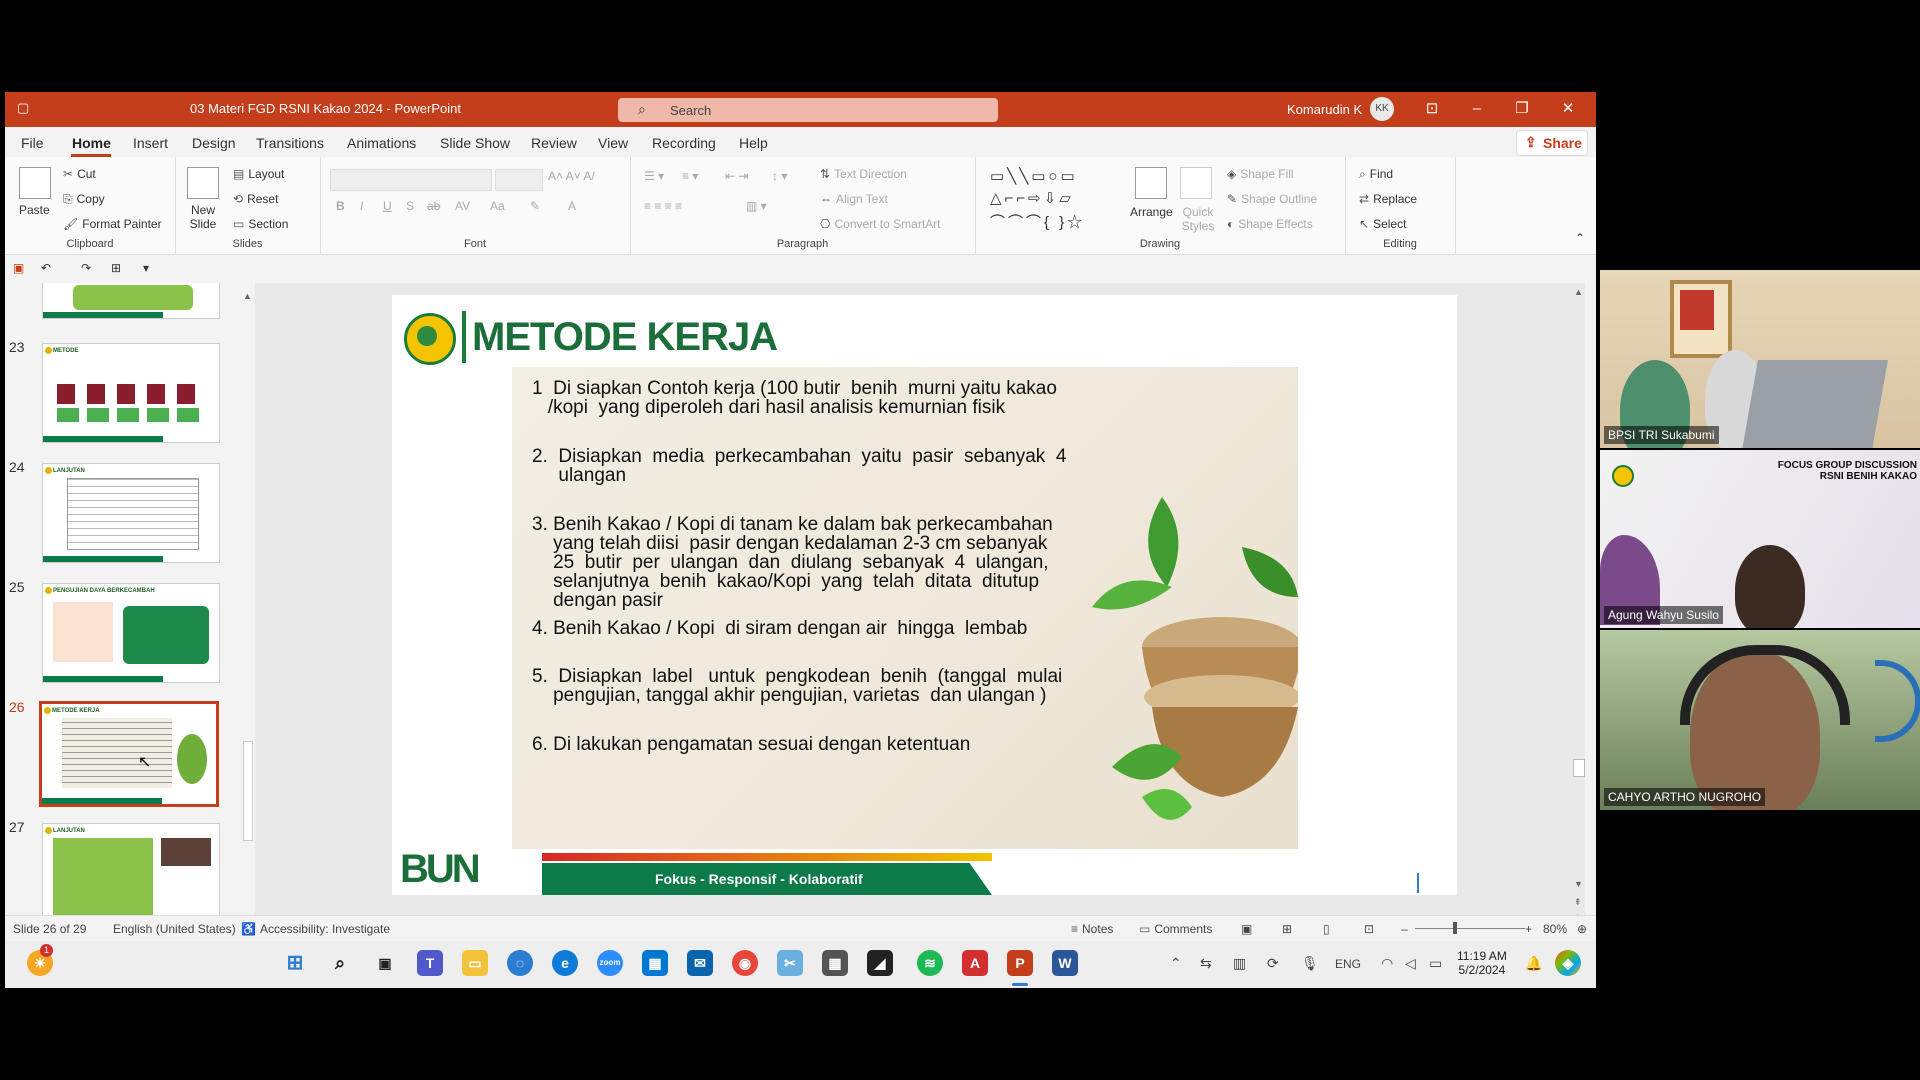  I want to click on word-icon: W, so click(1065, 963).